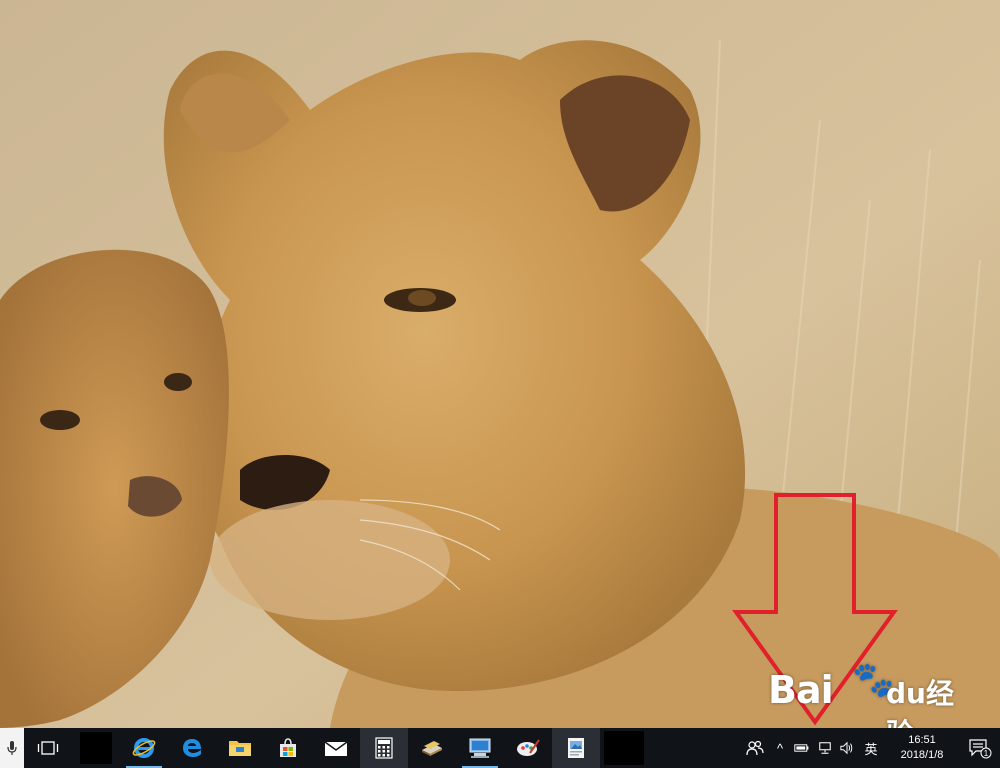 The image size is (1000, 768). I want to click on taskbar-app-store, so click(288, 748).